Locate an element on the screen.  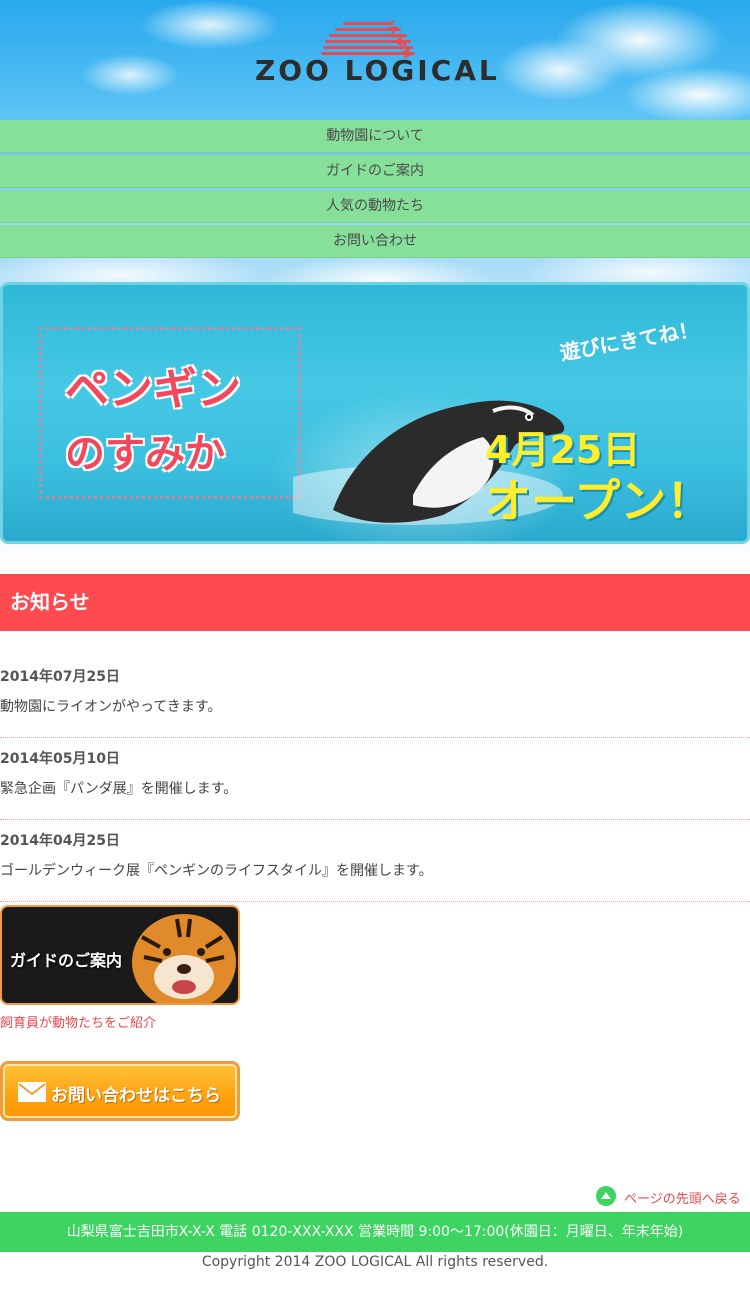
arrow-up-icon is located at coordinates (606, 1196).